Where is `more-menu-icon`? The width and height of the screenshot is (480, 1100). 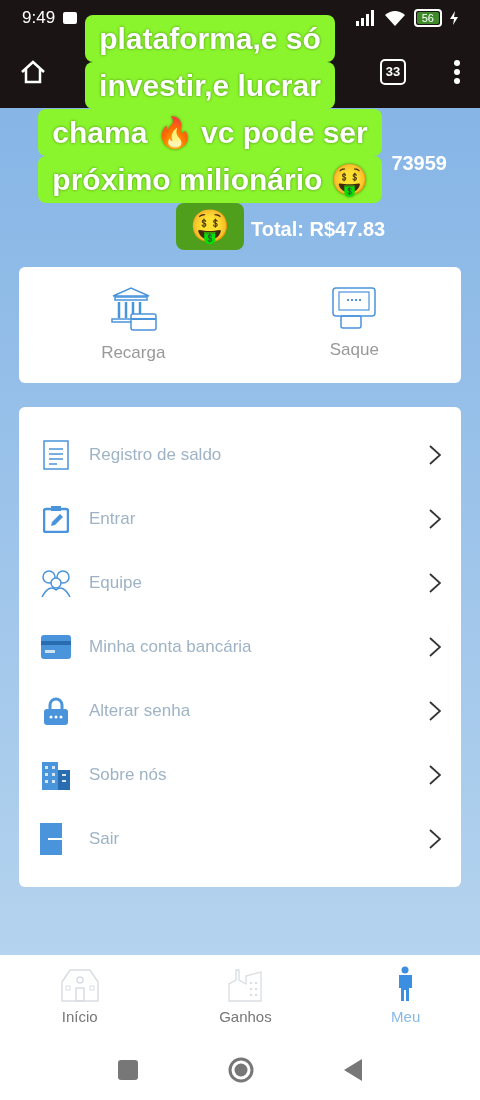
more-menu-icon is located at coordinates (457, 72).